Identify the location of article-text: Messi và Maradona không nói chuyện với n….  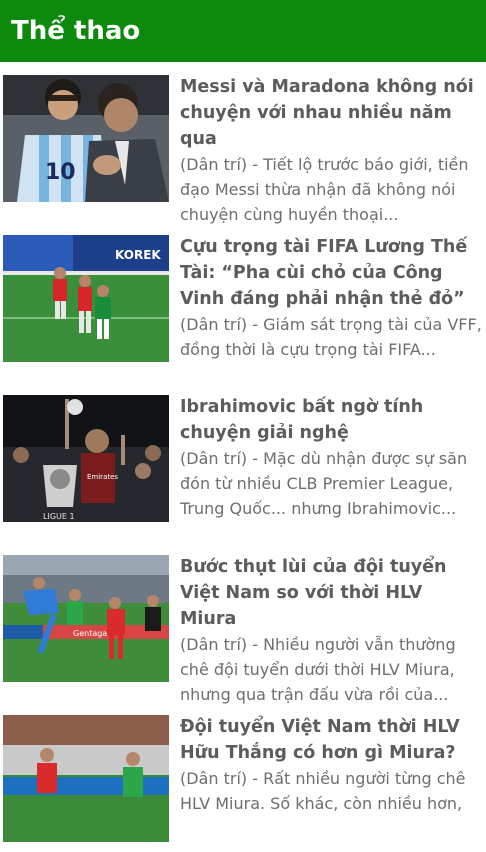
(331, 150).